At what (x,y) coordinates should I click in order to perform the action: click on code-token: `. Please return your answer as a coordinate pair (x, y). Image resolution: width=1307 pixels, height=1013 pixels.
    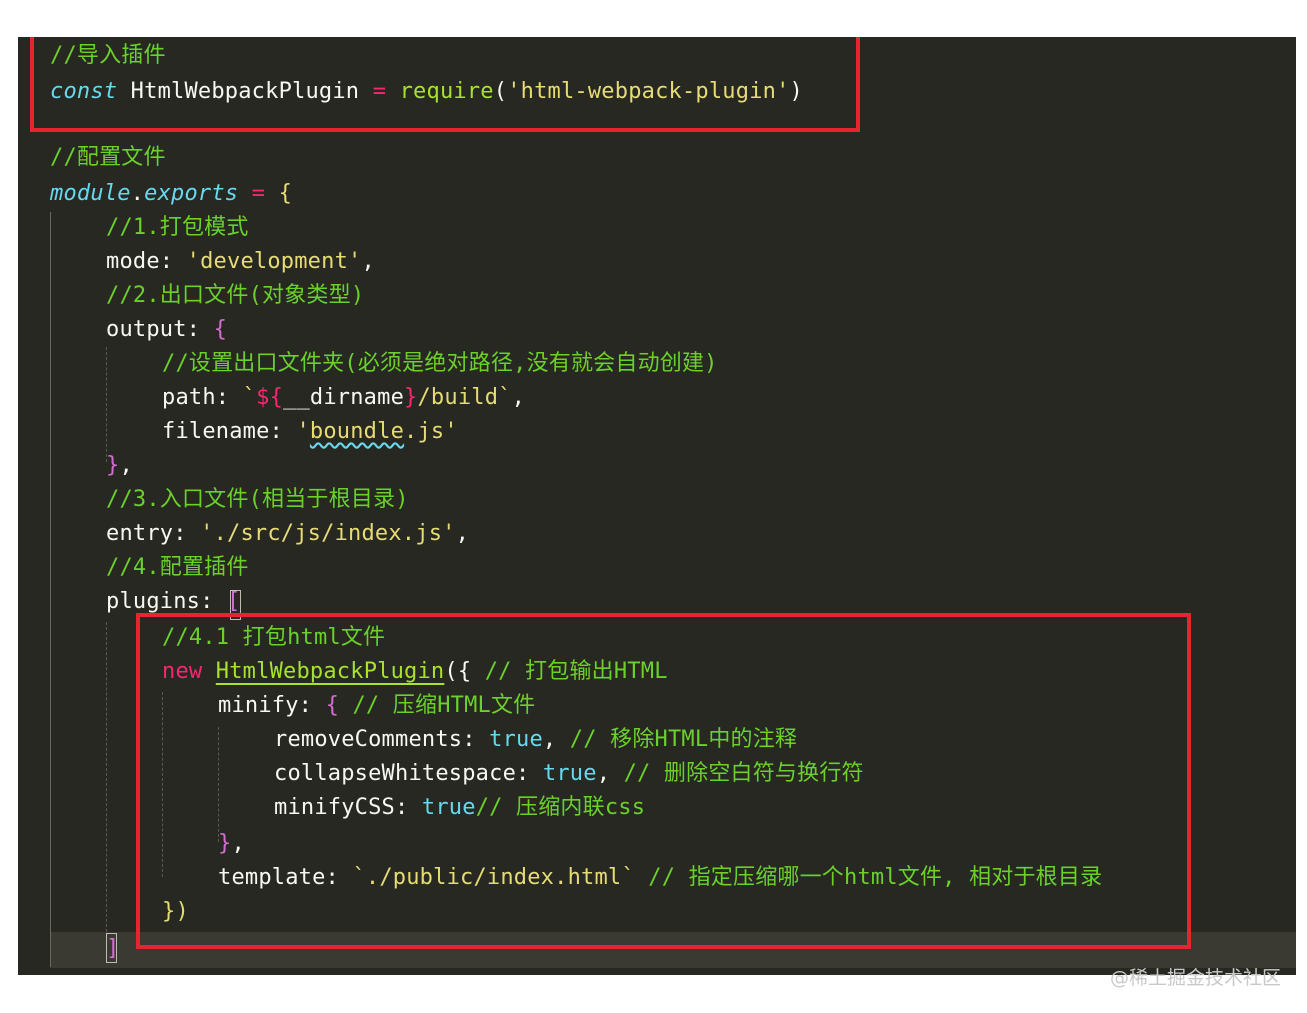
    Looking at the image, I should click on (249, 397).